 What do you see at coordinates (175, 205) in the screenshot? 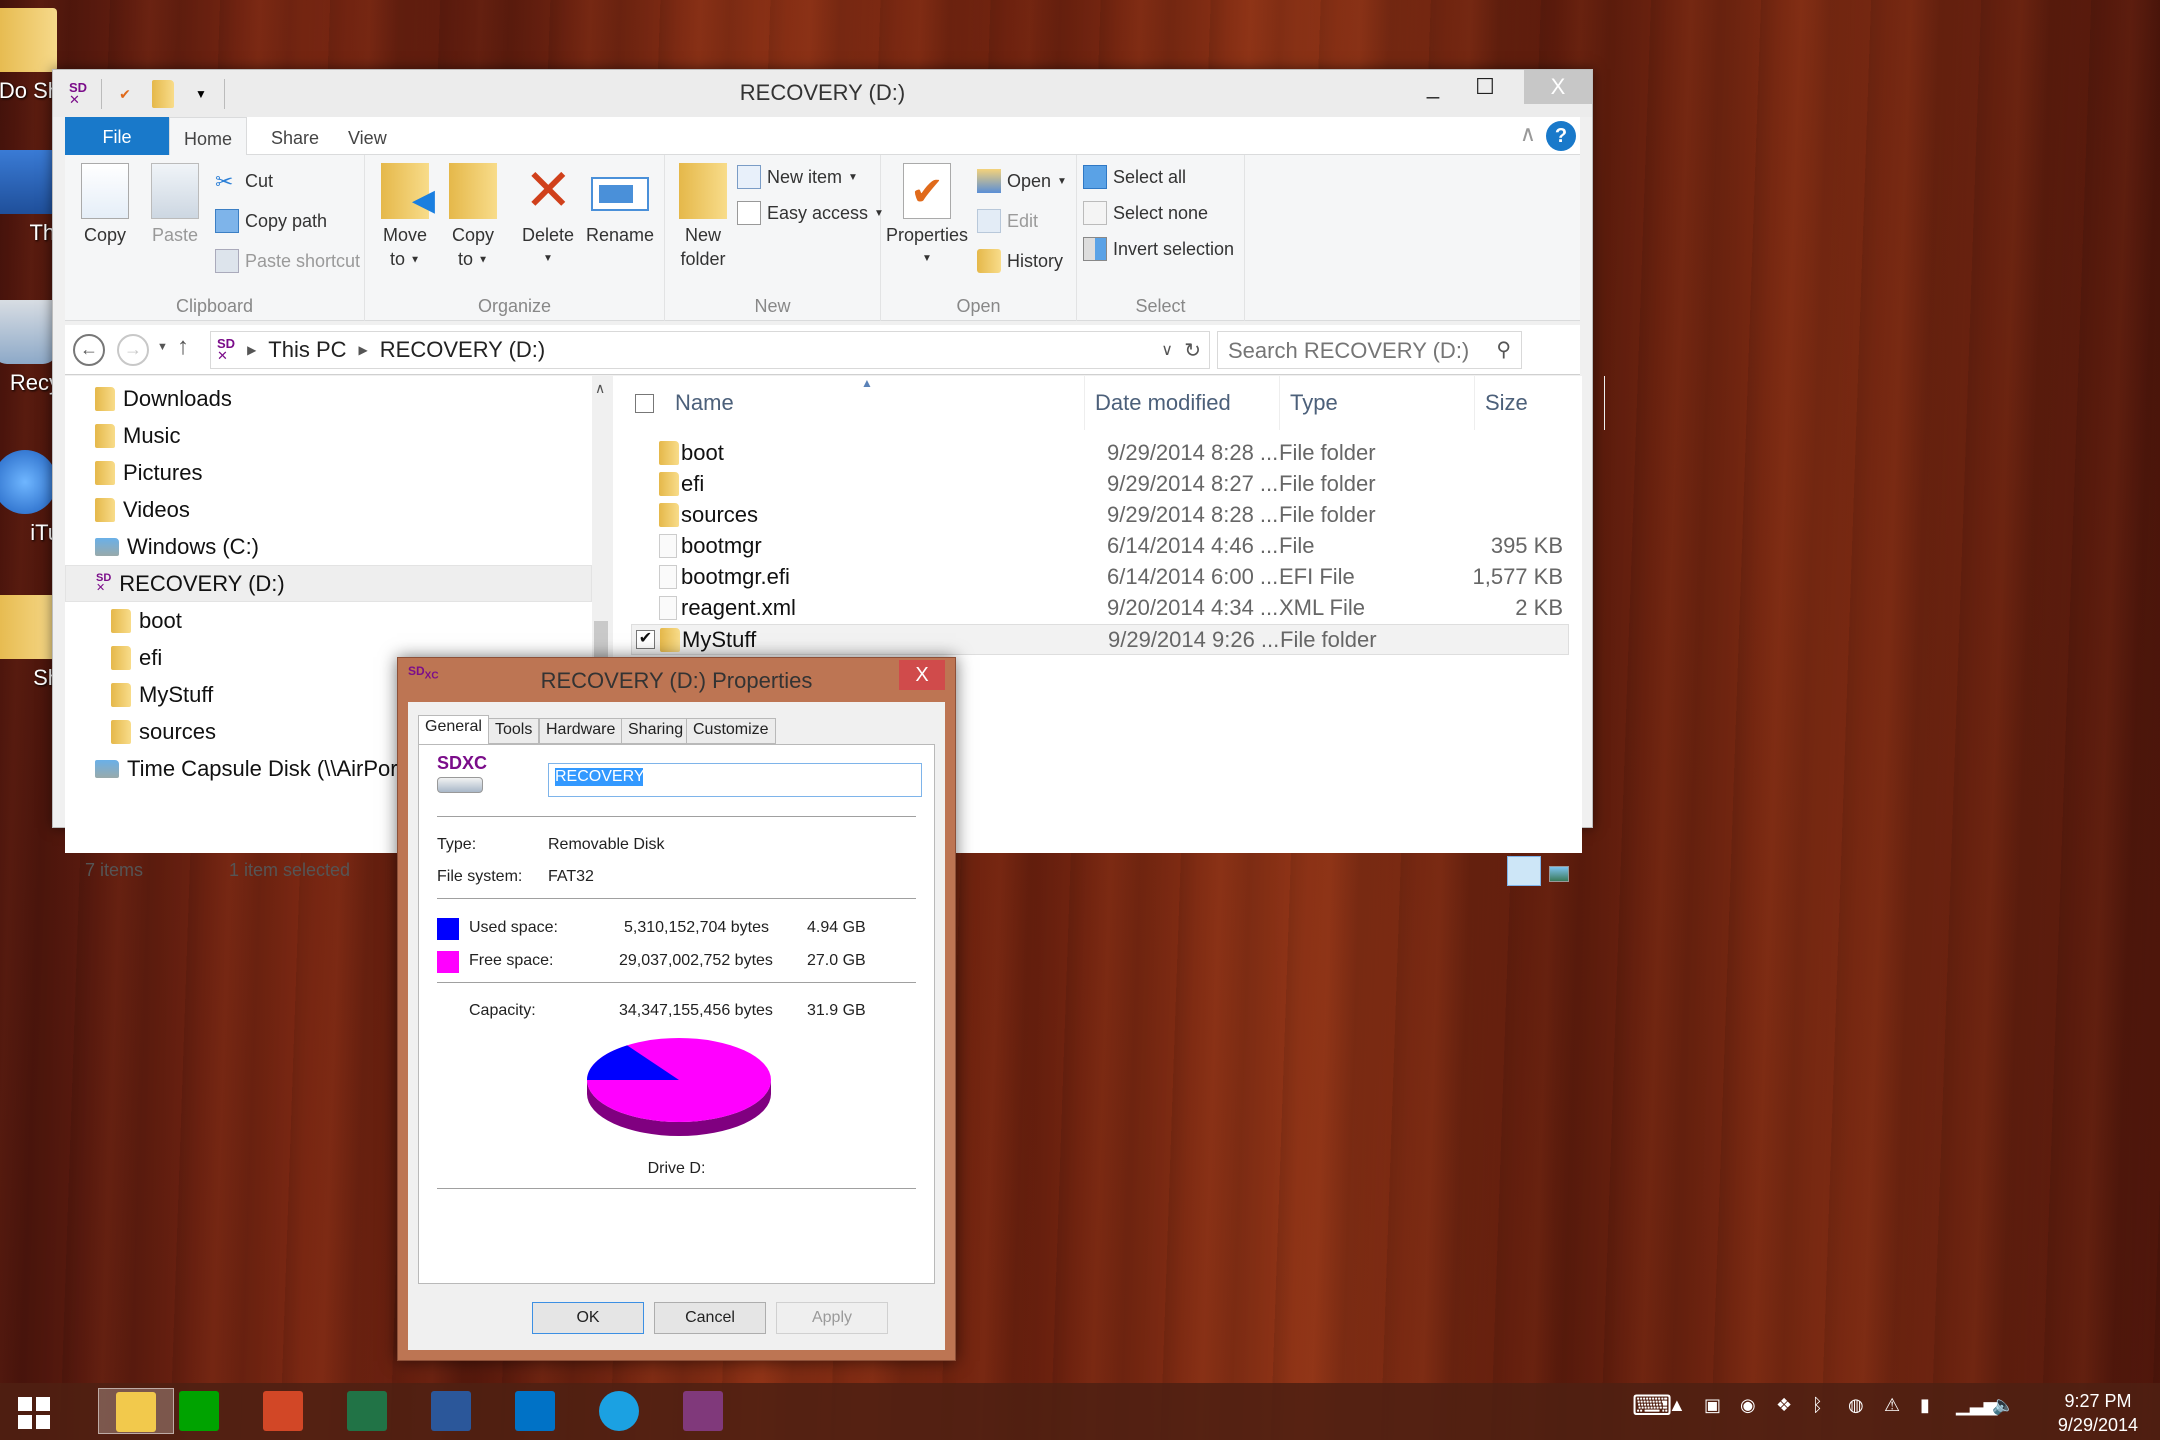
I see `paste-button: Paste` at bounding box center [175, 205].